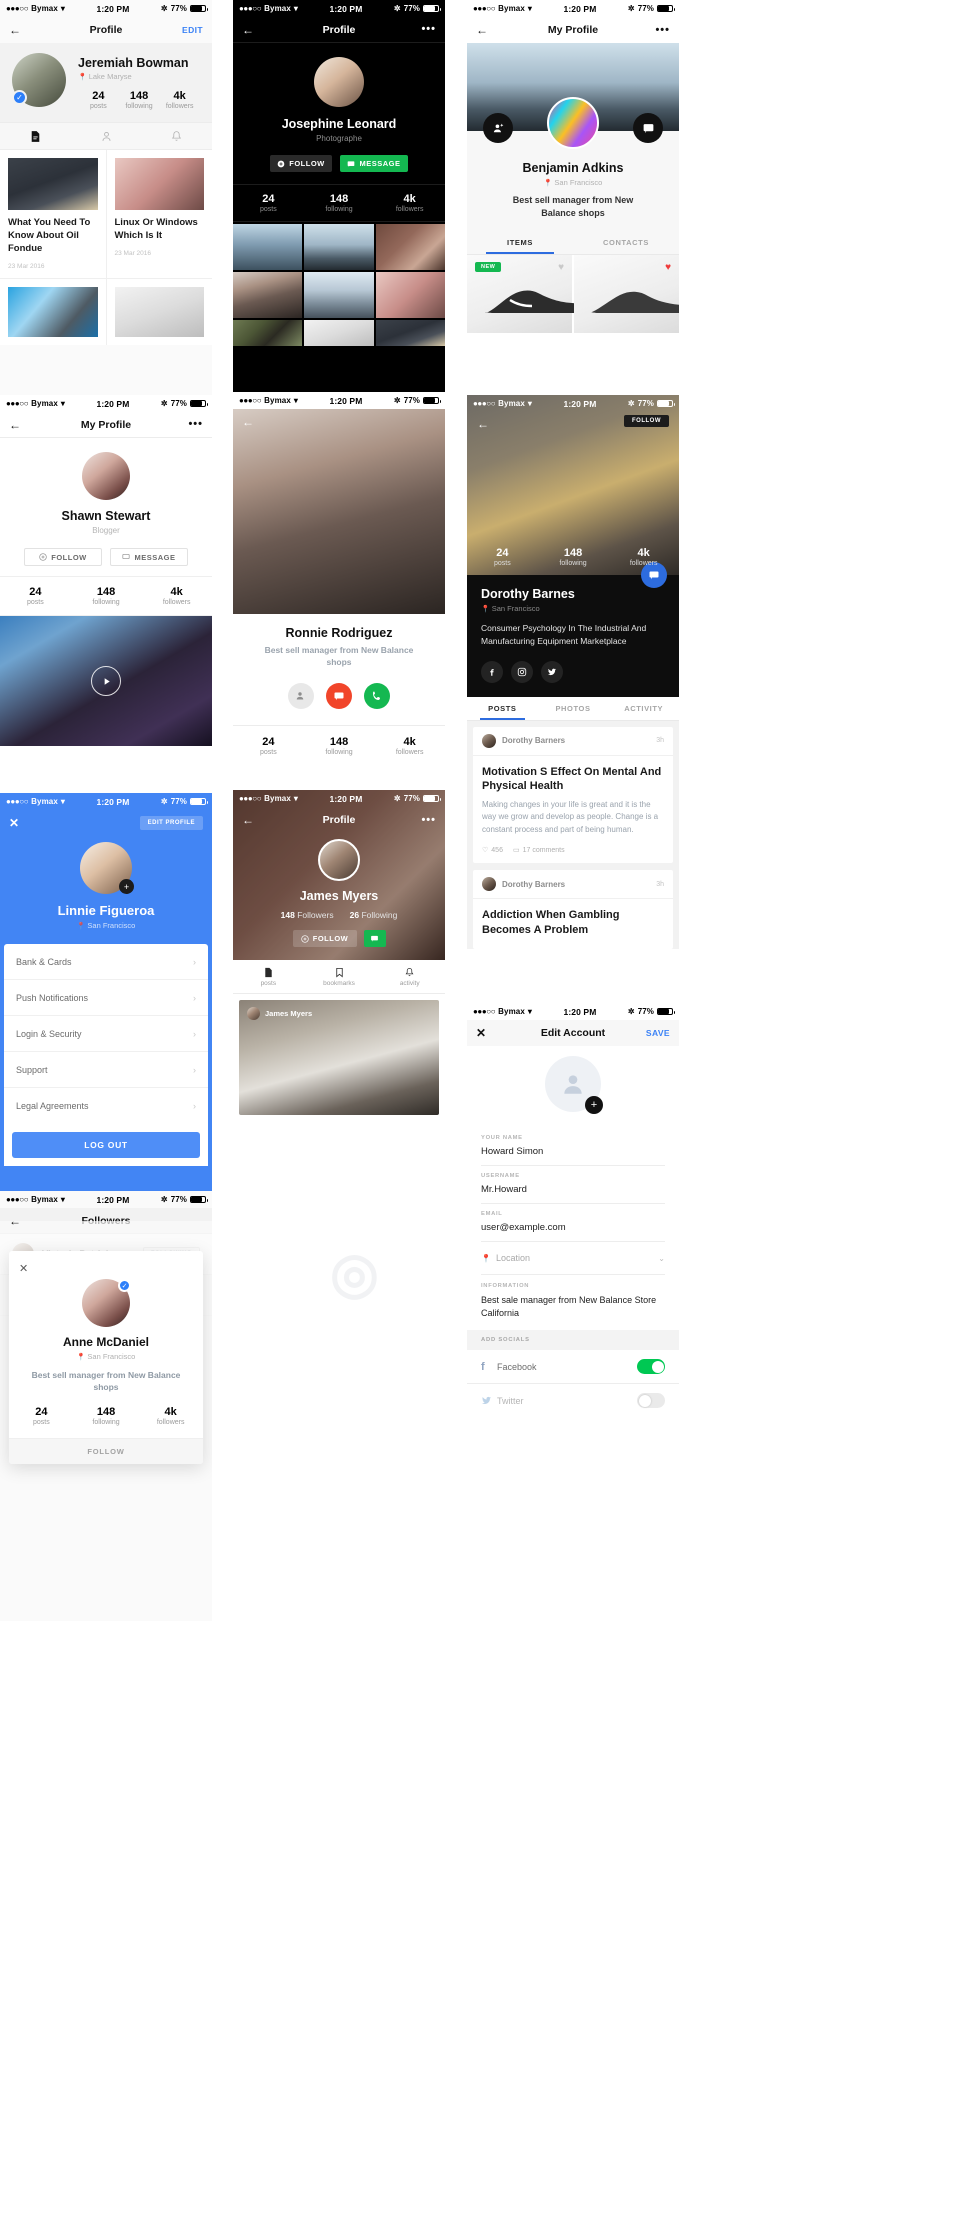  Describe the element at coordinates (492, 850) in the screenshot. I see `like-button: ♡ 456` at that location.